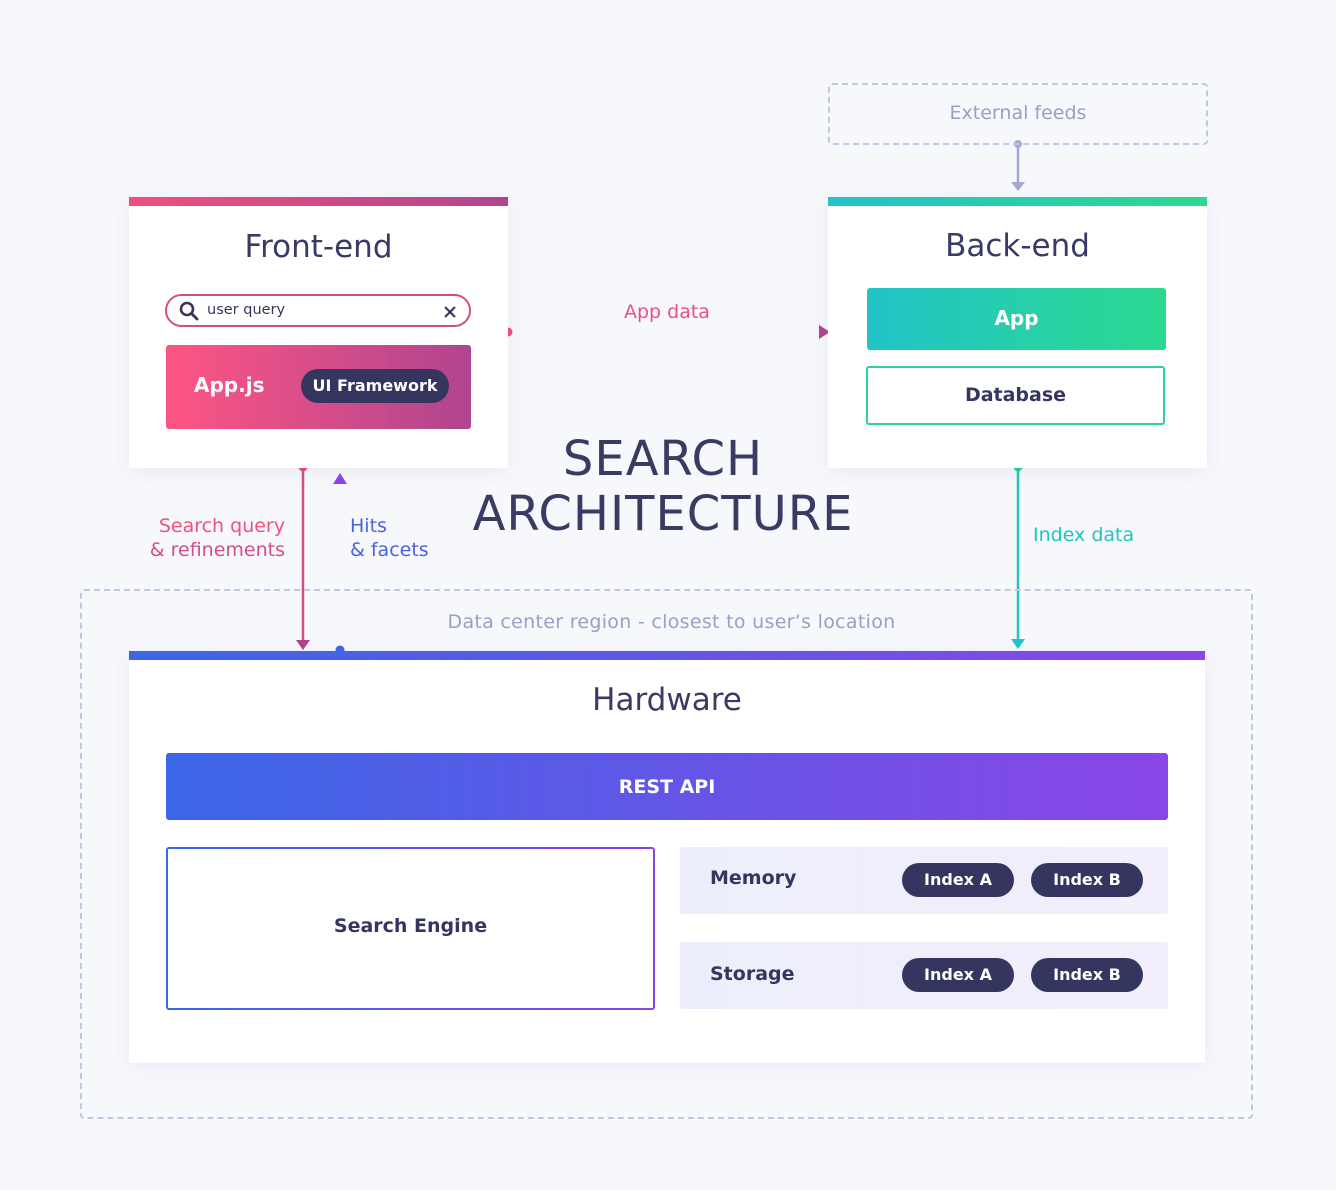  What do you see at coordinates (318, 332) in the screenshot?
I see `frontend-card: Front-end user query App.js UI Framework` at bounding box center [318, 332].